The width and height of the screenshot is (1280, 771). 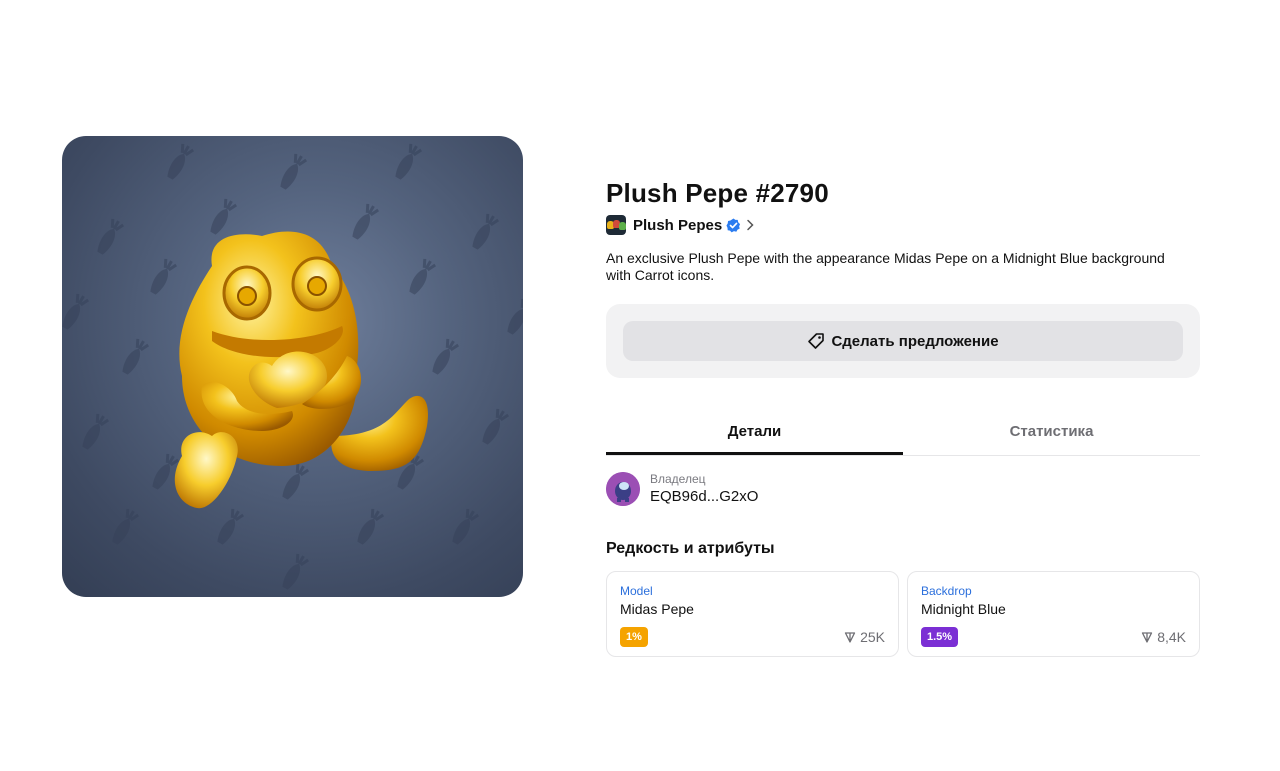 What do you see at coordinates (616, 225) in the screenshot?
I see `collection-avatar` at bounding box center [616, 225].